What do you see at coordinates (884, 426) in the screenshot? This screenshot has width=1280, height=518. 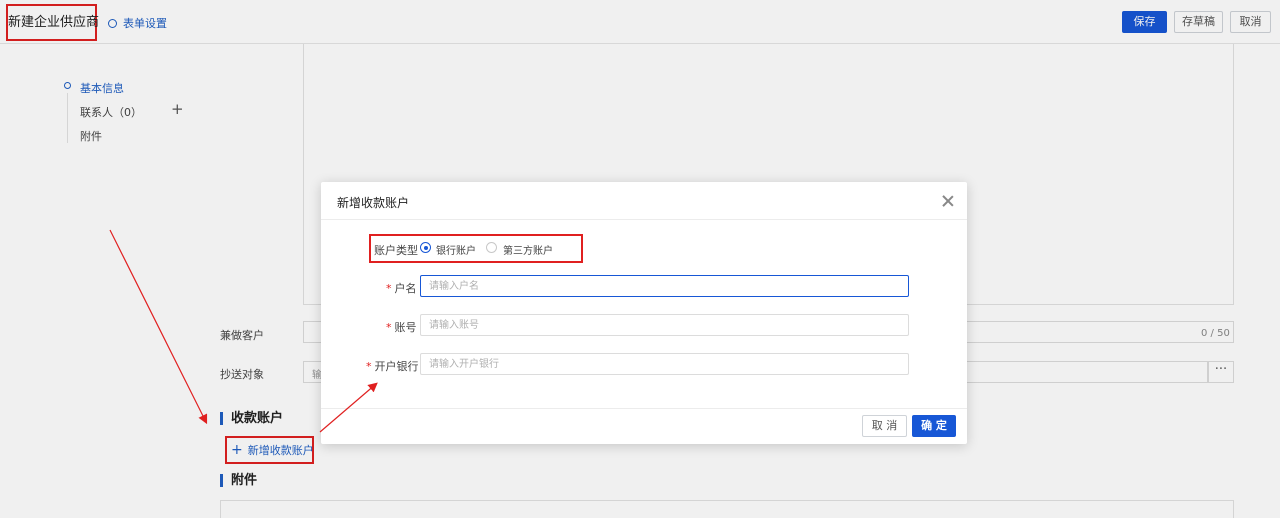 I see `modal-cancel-button: 取 消` at bounding box center [884, 426].